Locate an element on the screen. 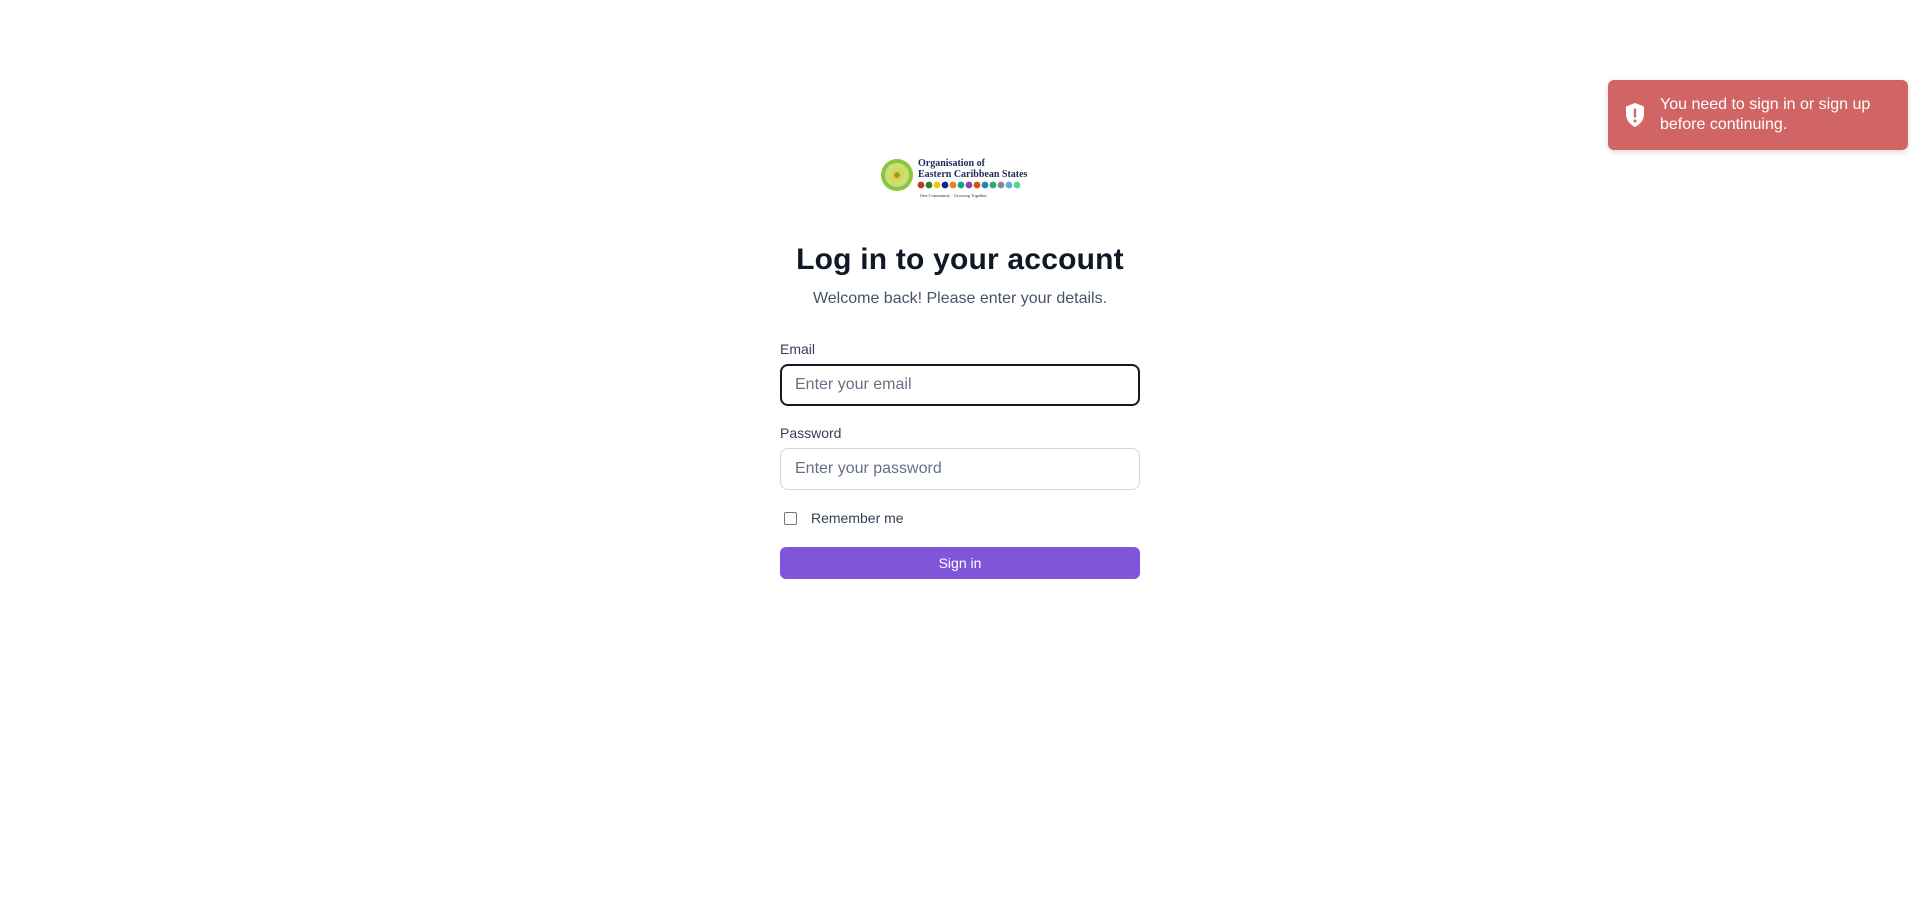 This screenshot has height=911, width=1920. email-label: Email is located at coordinates (798, 349).